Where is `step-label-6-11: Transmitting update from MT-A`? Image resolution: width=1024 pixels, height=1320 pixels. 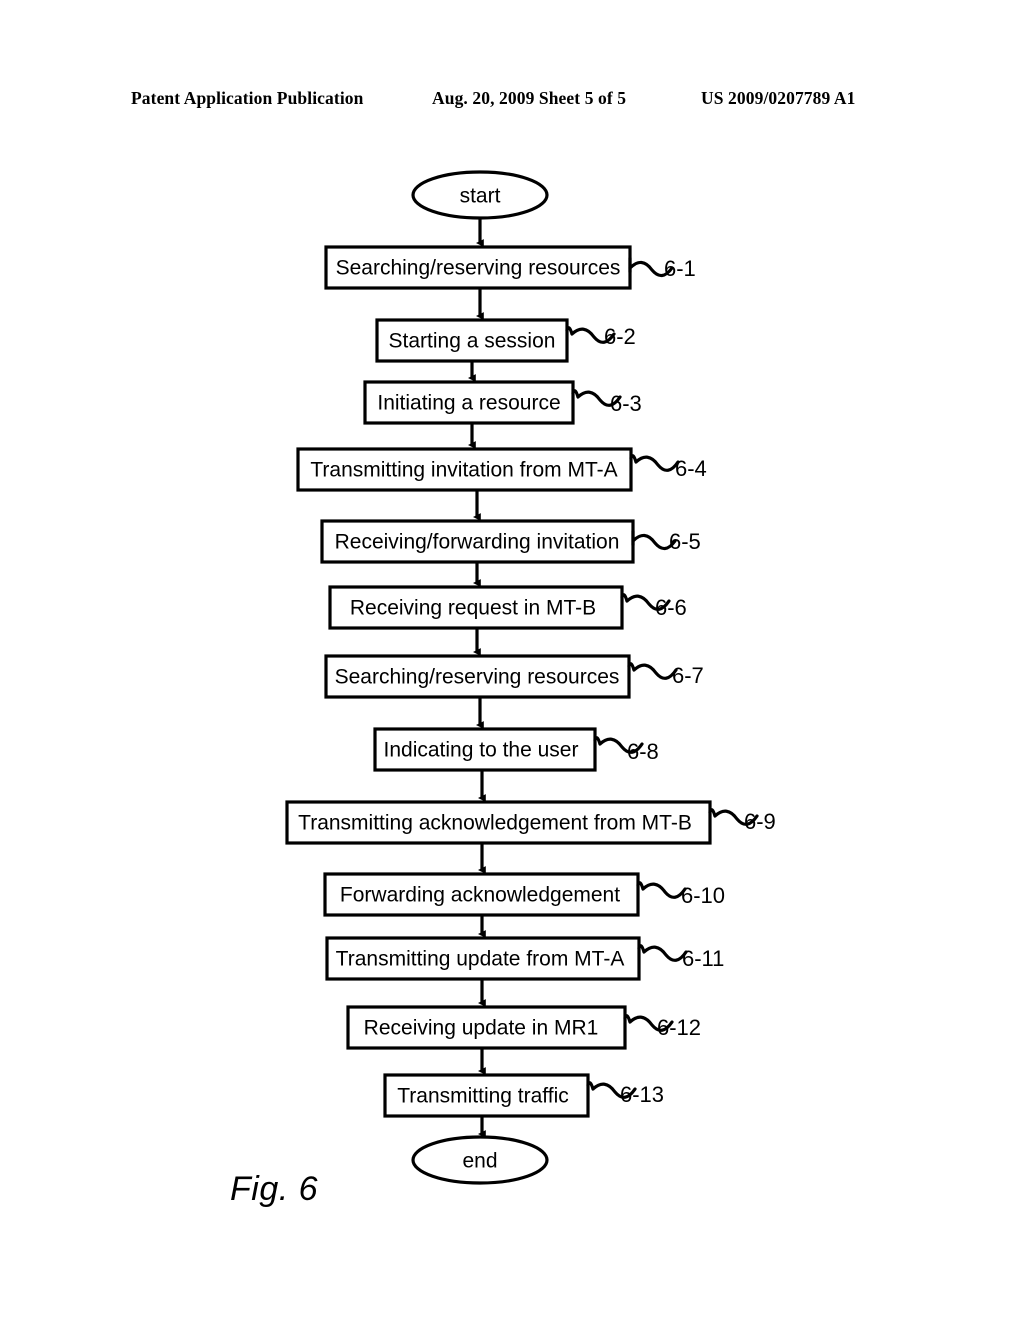 step-label-6-11: Transmitting update from MT-A is located at coordinates (480, 959).